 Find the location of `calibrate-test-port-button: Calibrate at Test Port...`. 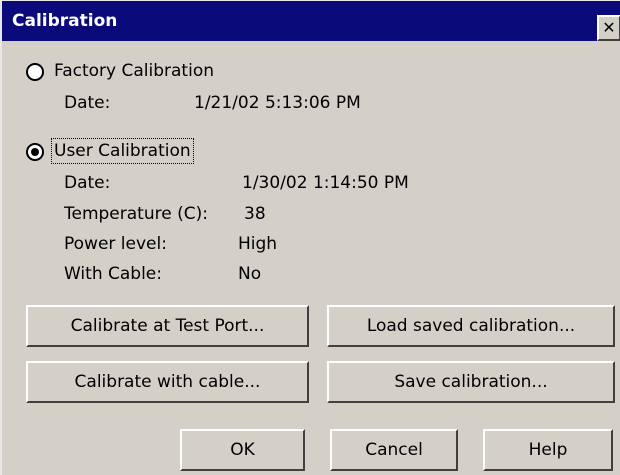

calibrate-test-port-button: Calibrate at Test Port... is located at coordinates (167, 326).